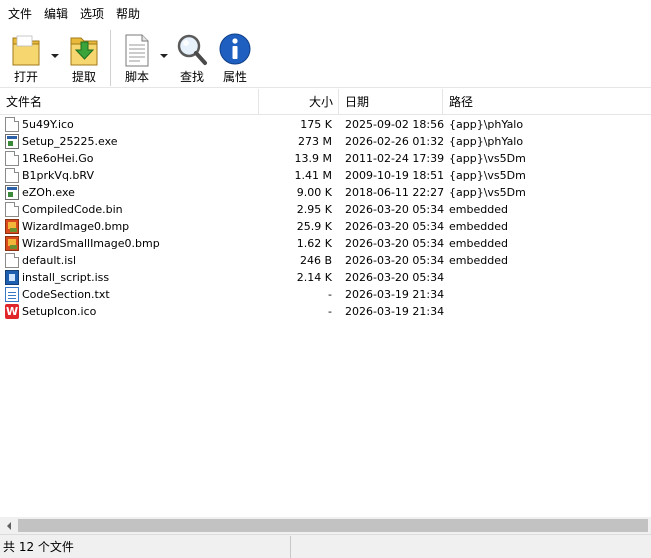 The width and height of the screenshot is (651, 558). I want to click on file-name: SetupIcon.ico, so click(59, 311).